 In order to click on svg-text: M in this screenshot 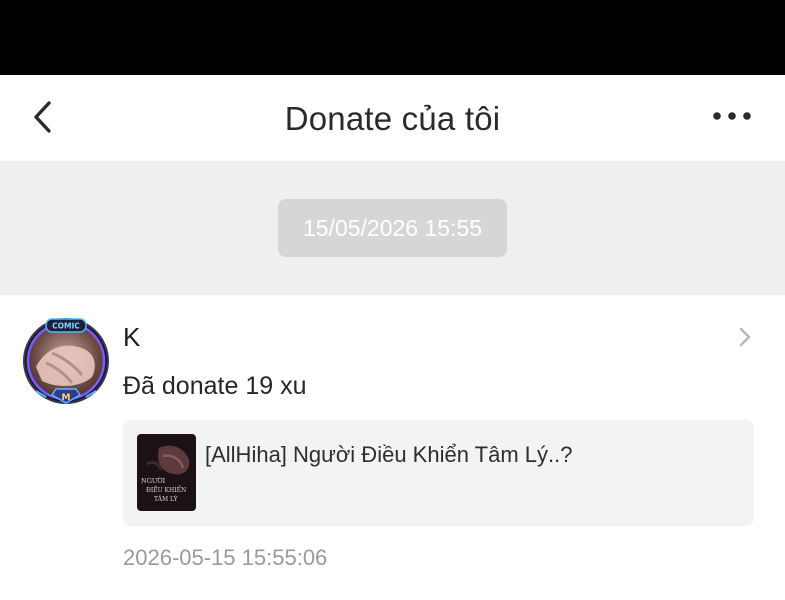, I will do `click(66, 398)`.